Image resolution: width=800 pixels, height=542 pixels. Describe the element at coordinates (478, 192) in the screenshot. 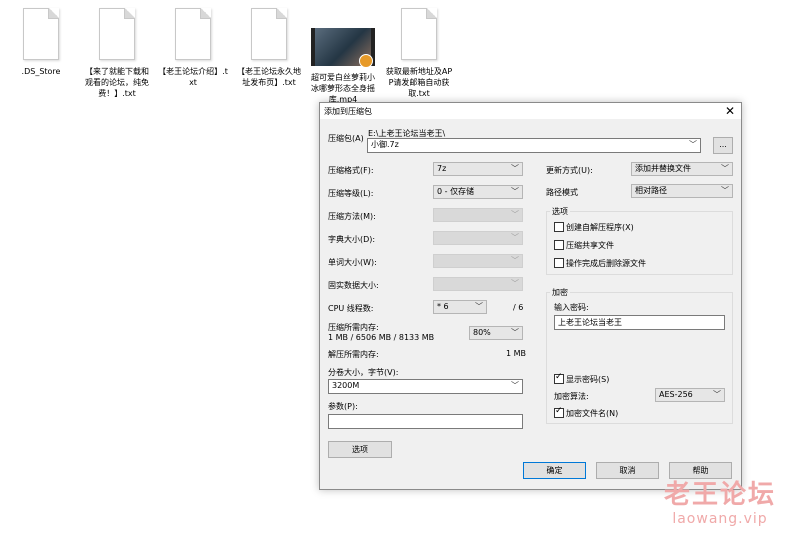

I see `level-select: 0 - 仅存储 ﹀` at that location.